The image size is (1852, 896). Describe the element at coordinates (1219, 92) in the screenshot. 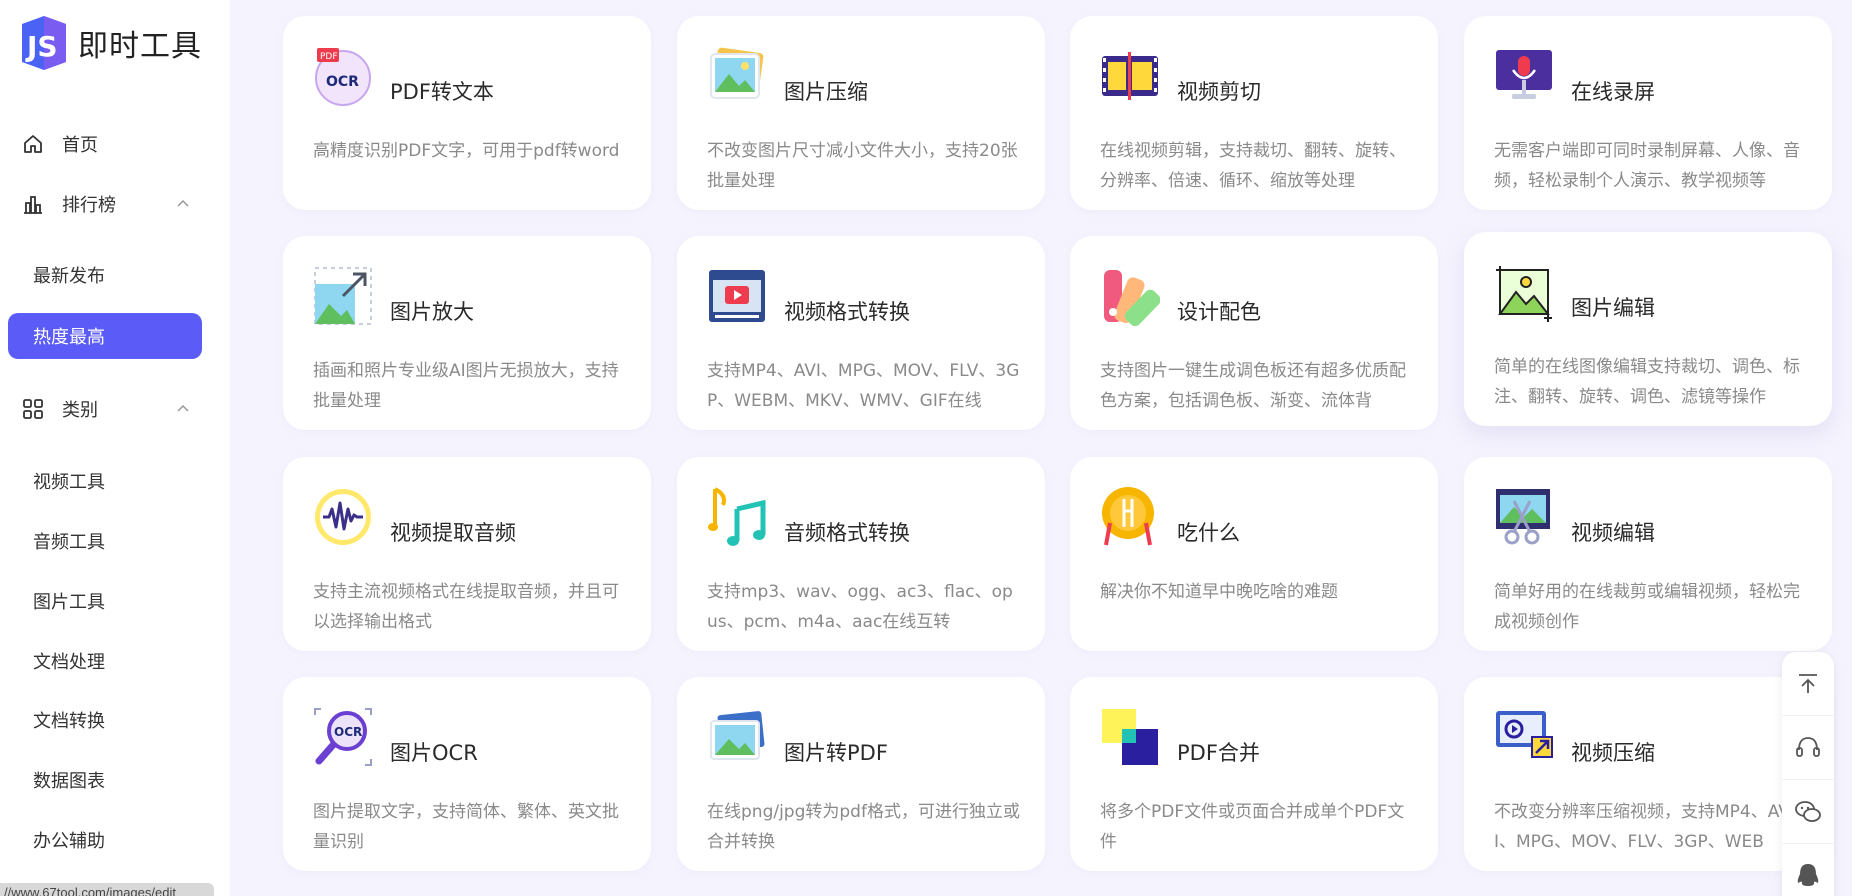

I see `card-title: 视频剪切` at that location.